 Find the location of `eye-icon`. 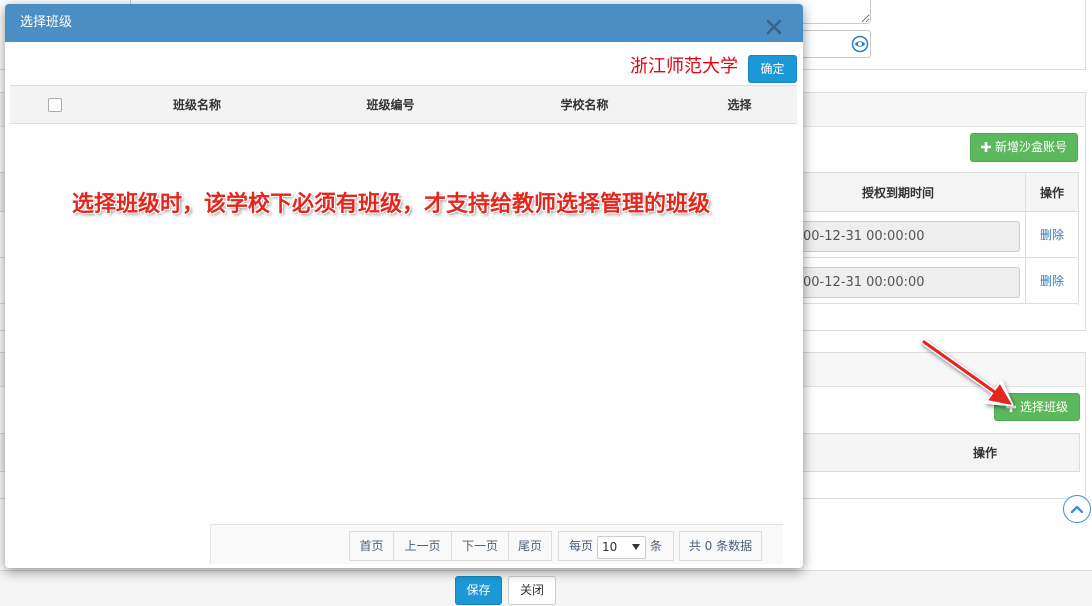

eye-icon is located at coordinates (860, 44).